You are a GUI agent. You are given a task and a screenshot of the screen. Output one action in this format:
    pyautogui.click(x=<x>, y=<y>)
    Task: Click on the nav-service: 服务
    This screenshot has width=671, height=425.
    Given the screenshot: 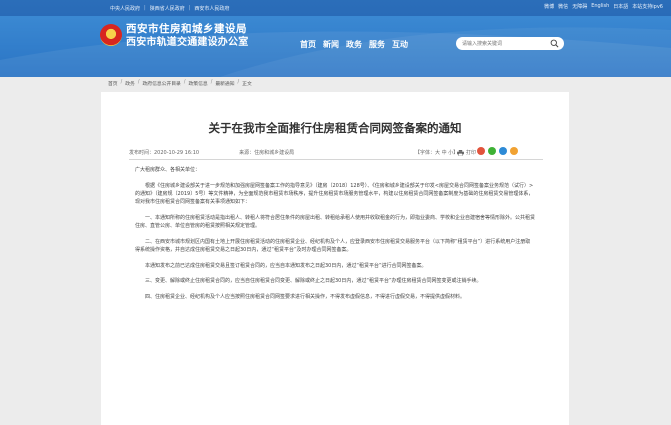 What is the action you would take?
    pyautogui.click(x=377, y=44)
    